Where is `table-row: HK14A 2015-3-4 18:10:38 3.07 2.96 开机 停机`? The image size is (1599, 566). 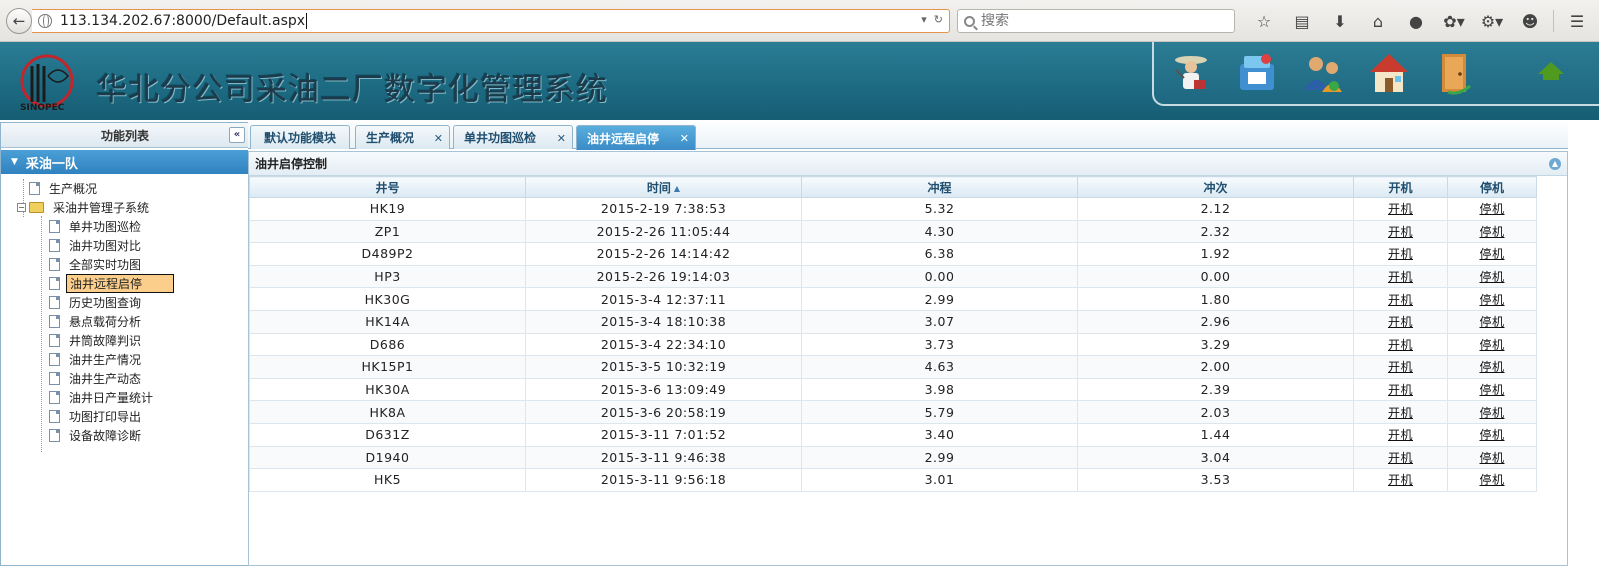 table-row: HK14A 2015-3-4 18:10:38 3.07 2.96 开机 停机 is located at coordinates (893, 321).